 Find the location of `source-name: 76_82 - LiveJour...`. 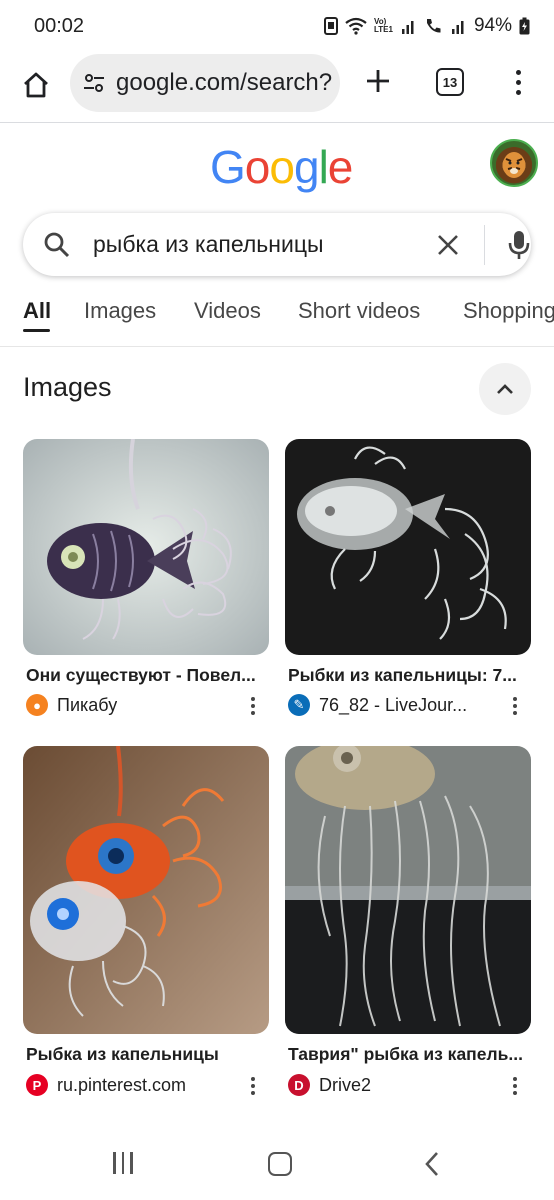

source-name: 76_82 - LiveJour... is located at coordinates (393, 704).